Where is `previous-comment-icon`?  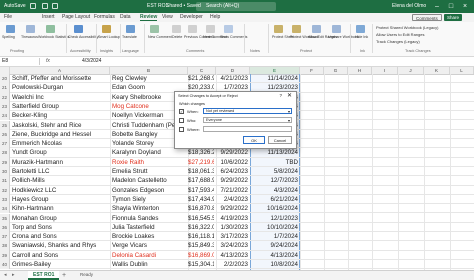 previous-comment-icon is located at coordinates (192, 29).